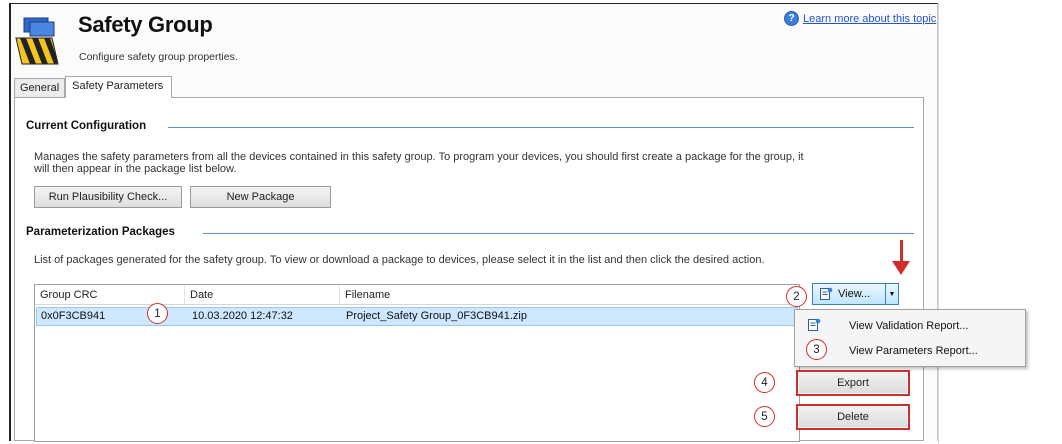 This screenshot has height=444, width=1062. Describe the element at coordinates (853, 417) in the screenshot. I see `delete-button: Delete` at that location.